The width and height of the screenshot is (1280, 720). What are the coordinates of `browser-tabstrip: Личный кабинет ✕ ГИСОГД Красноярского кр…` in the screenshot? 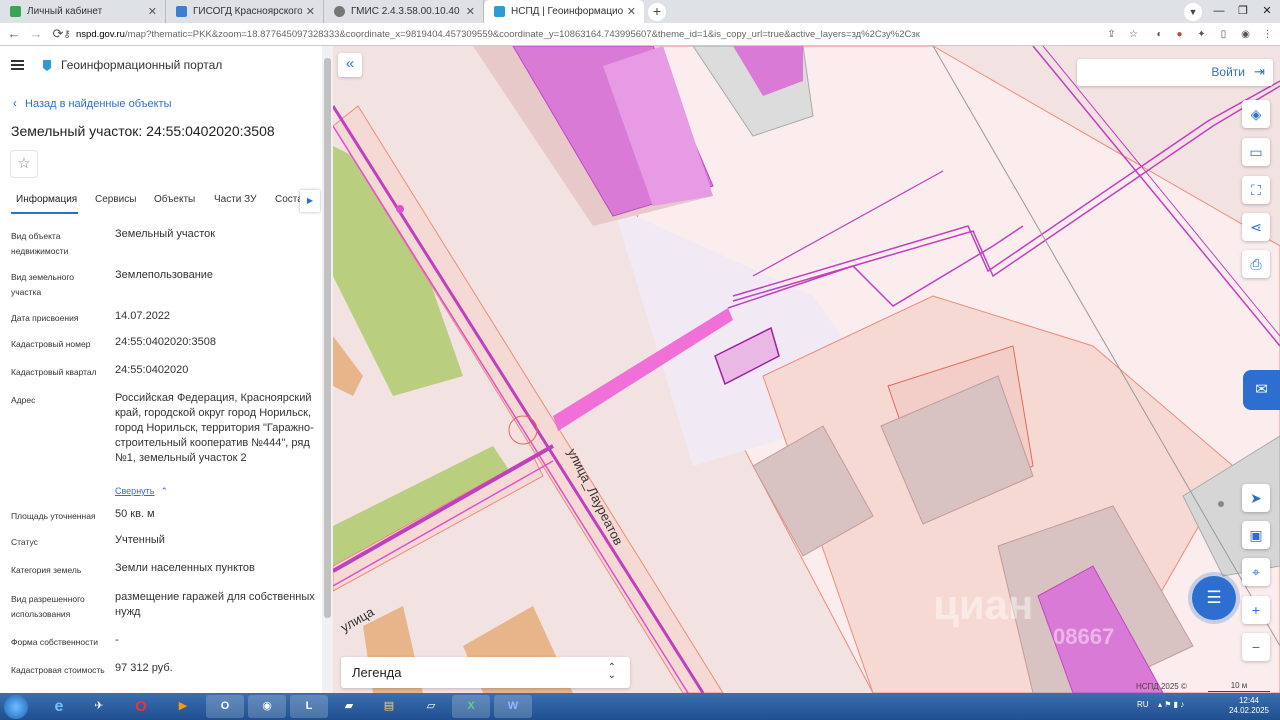 It's located at (640, 11).